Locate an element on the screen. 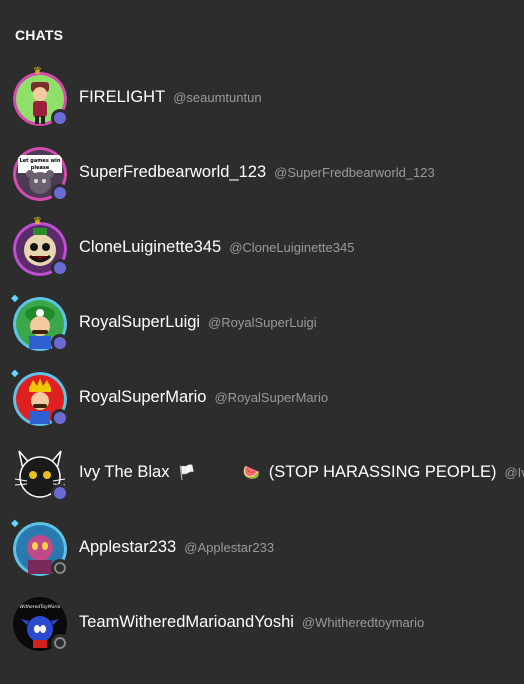 Image resolution: width=524 pixels, height=684 pixels. chat-row-firelight: ♛ FIRELIGHT @seaumtuntun is located at coordinates (262, 97).